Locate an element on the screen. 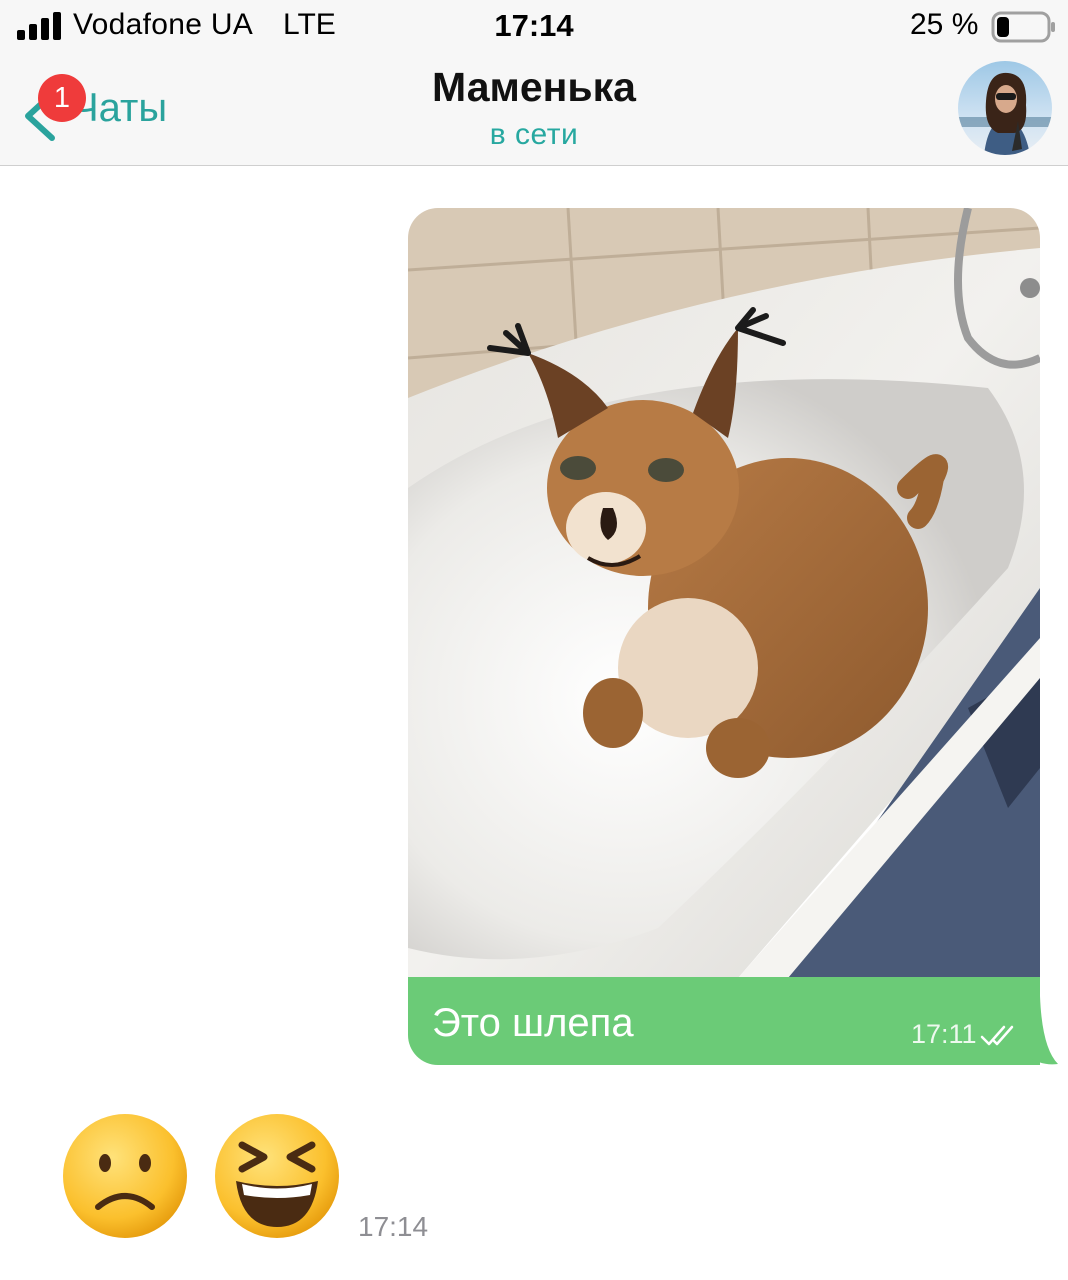  chat-header: Чаты 1 Маменька в сети is located at coordinates (534, 111).